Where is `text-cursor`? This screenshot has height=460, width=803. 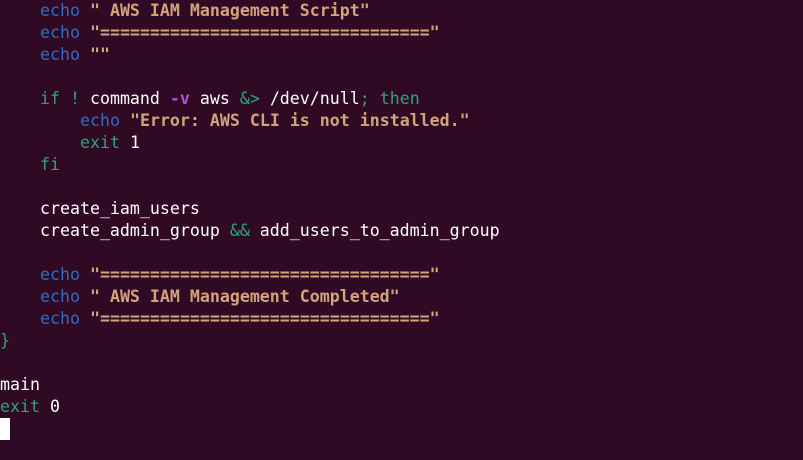
text-cursor is located at coordinates (5, 429).